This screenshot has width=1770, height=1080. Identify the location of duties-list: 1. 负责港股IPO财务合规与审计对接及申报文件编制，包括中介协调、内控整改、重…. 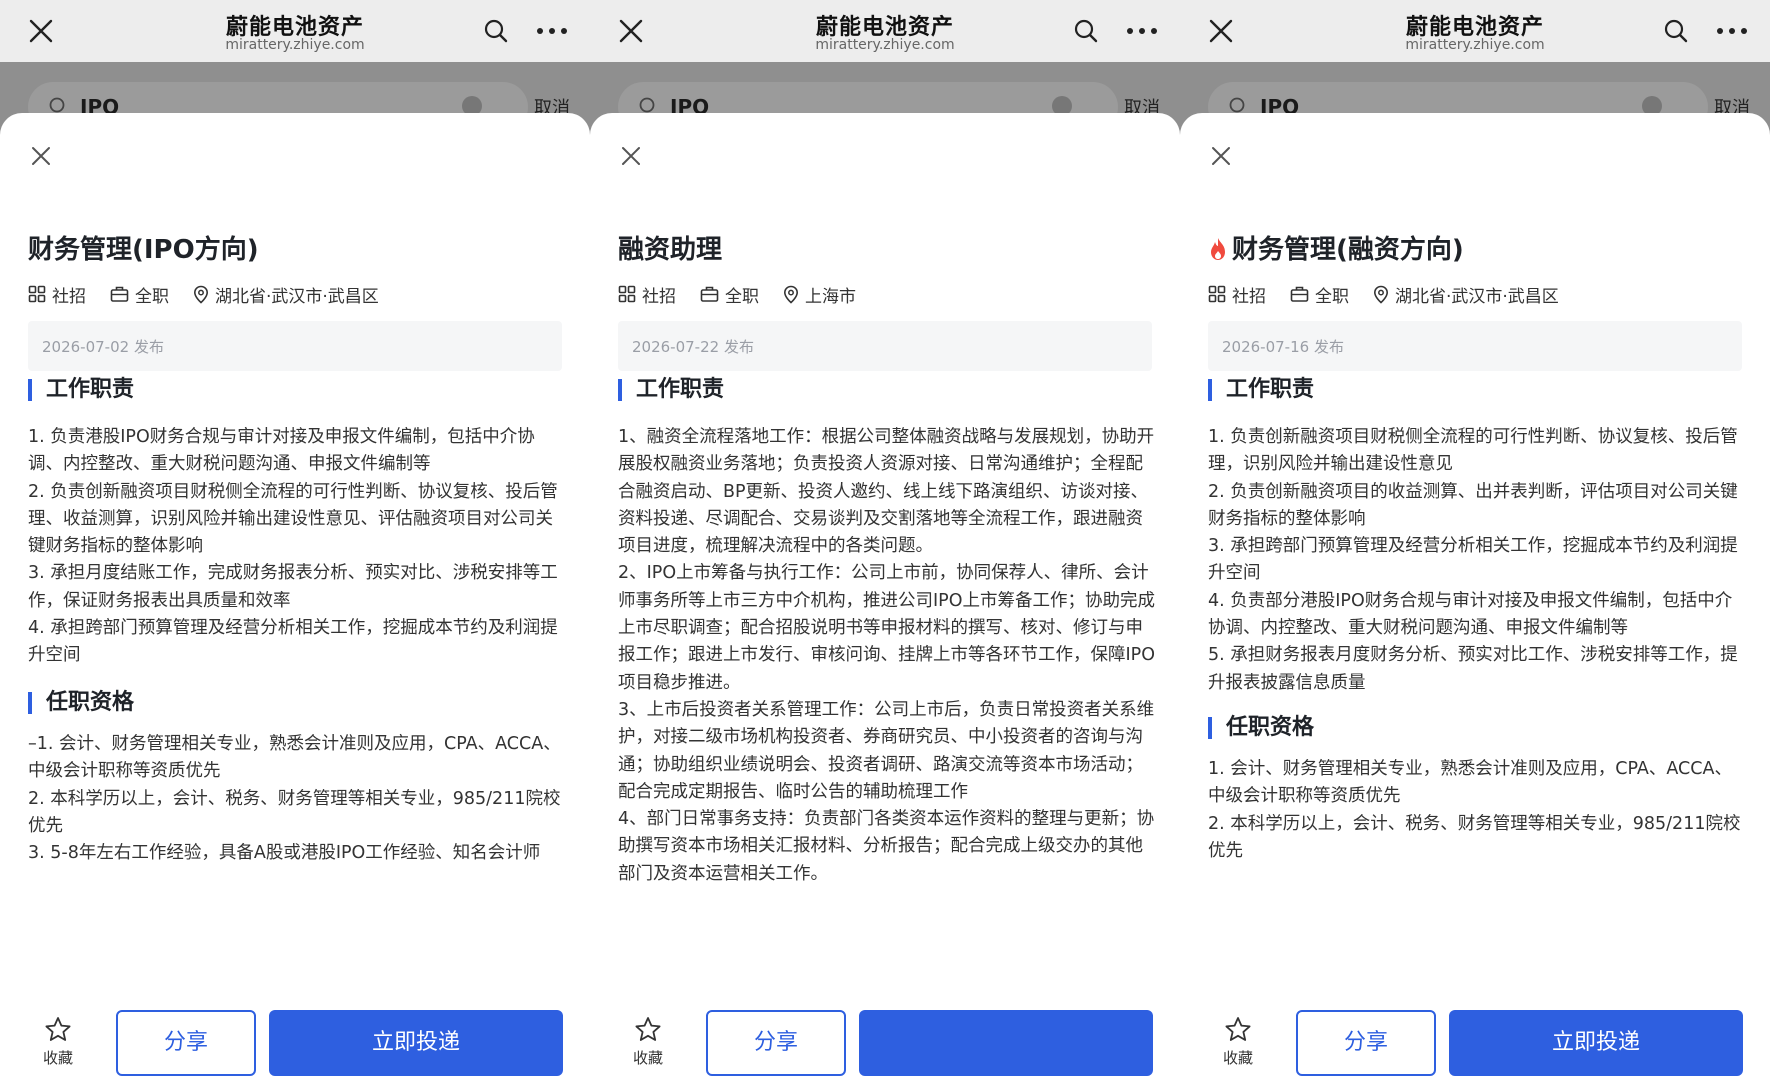
(298, 547).